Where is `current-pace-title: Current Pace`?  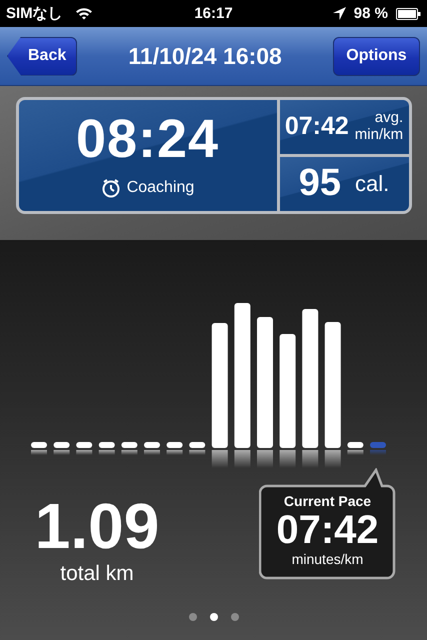 current-pace-title: Current Pace is located at coordinates (328, 501).